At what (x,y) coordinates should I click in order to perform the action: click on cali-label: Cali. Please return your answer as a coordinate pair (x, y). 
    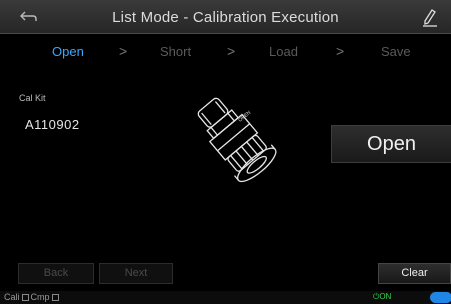
    Looking at the image, I should click on (12, 297).